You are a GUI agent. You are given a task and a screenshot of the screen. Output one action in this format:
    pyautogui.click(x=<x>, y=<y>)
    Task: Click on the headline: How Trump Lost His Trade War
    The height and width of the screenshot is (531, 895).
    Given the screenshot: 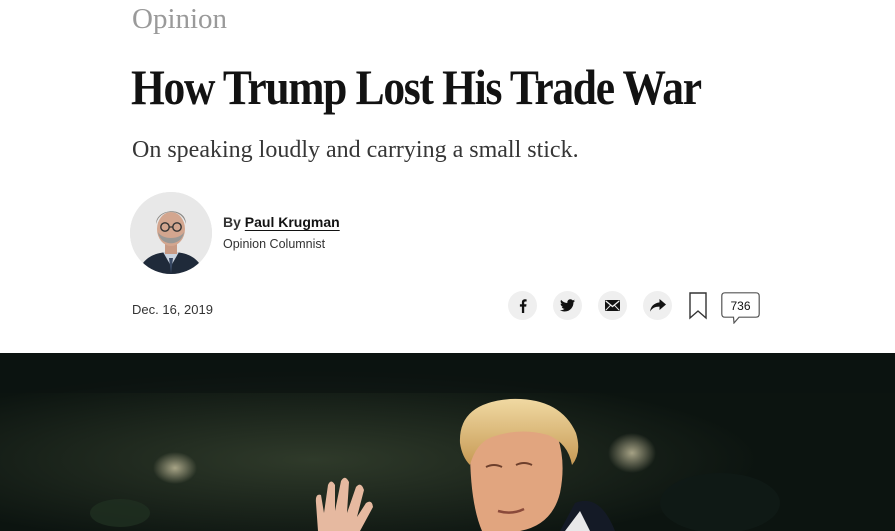 What is the action you would take?
    pyautogui.click(x=416, y=87)
    